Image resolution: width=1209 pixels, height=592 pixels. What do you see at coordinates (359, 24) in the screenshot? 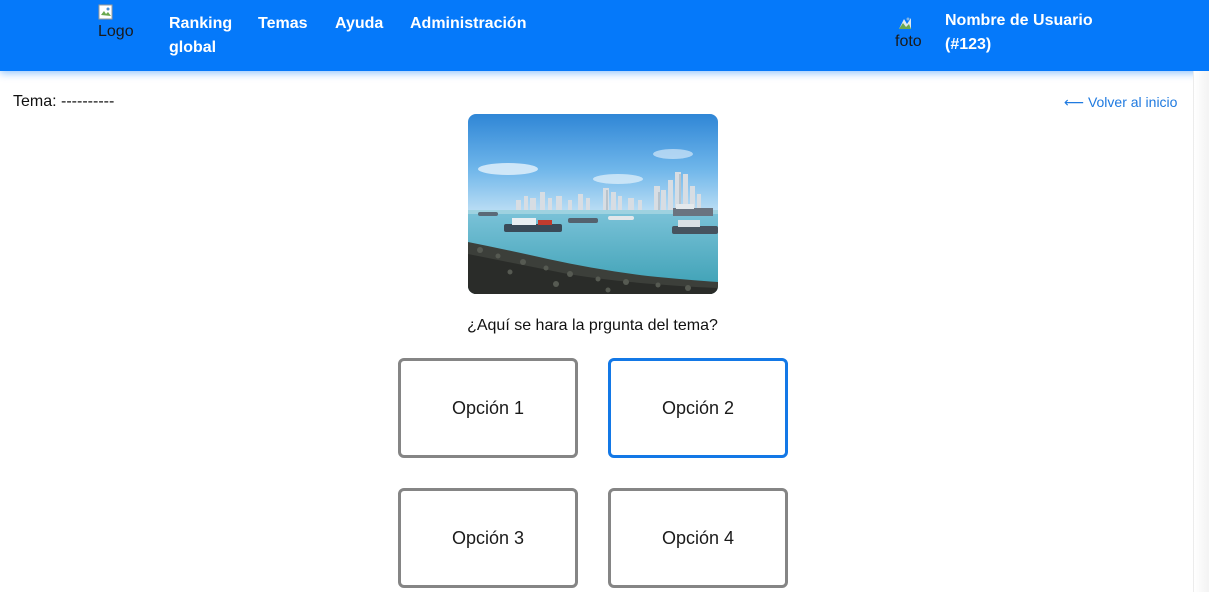
I see `nav-ayuda: Ayuda` at bounding box center [359, 24].